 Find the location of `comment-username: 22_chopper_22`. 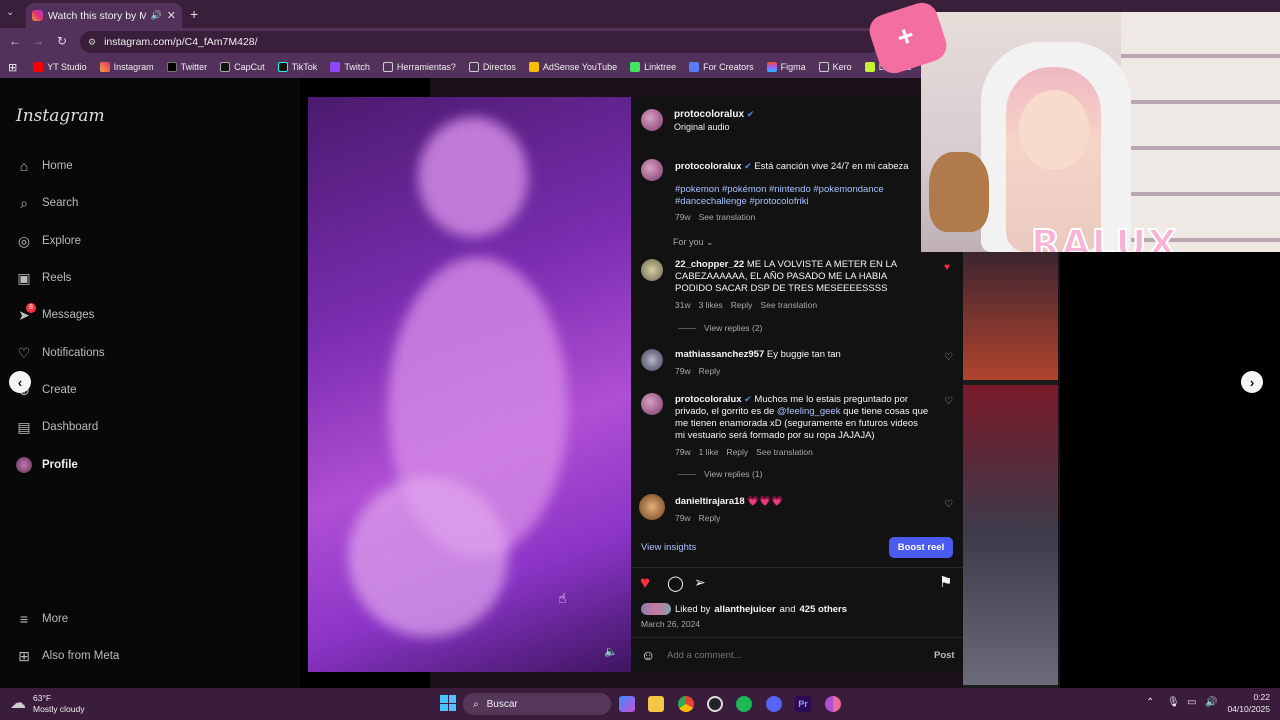

comment-username: 22_chopper_22 is located at coordinates (709, 264).